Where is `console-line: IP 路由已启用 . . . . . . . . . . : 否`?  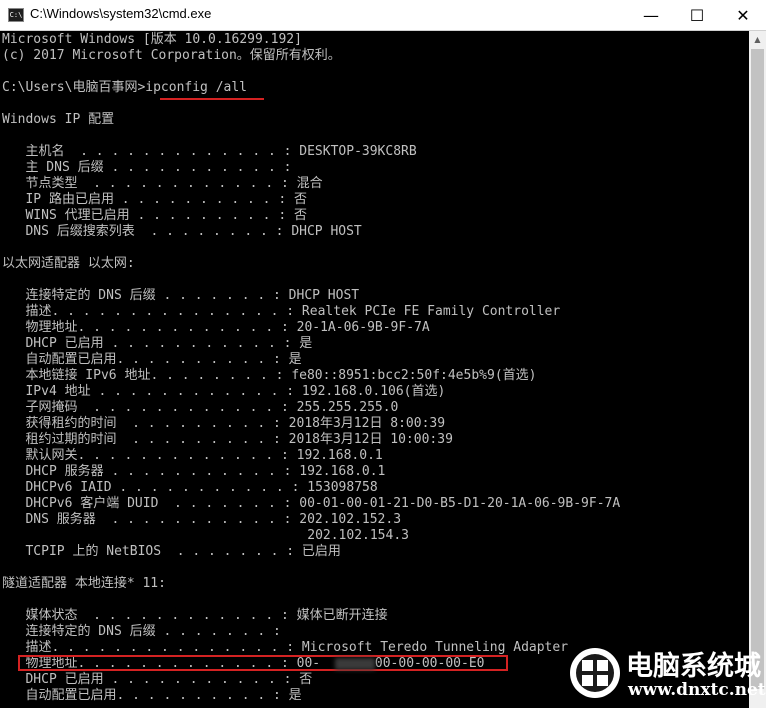
console-line: IP 路由已启用 . . . . . . . . . . : 否 is located at coordinates (154, 199).